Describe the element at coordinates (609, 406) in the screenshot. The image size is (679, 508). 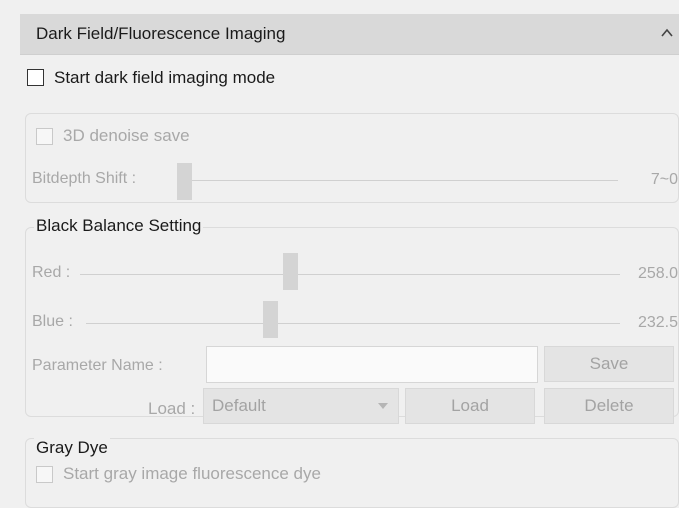
I see `delete-button: Delete` at that location.